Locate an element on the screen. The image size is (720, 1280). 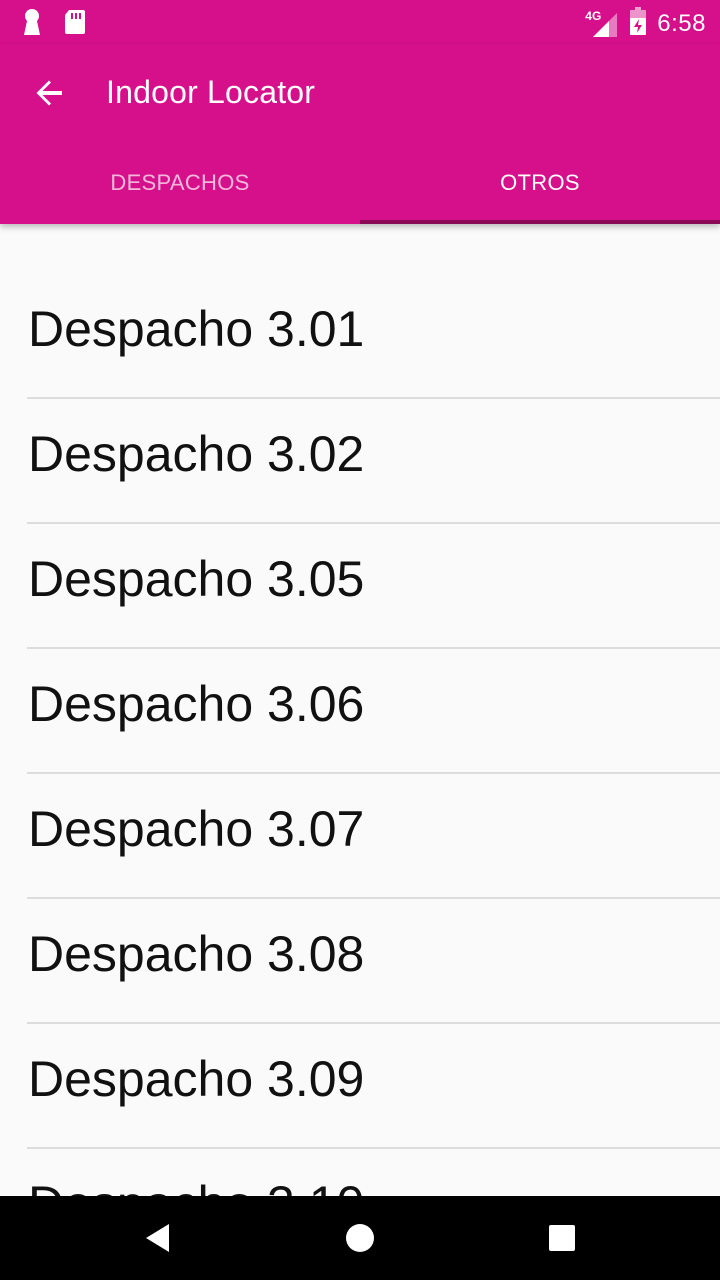
tab-label: OTROS is located at coordinates (540, 182).